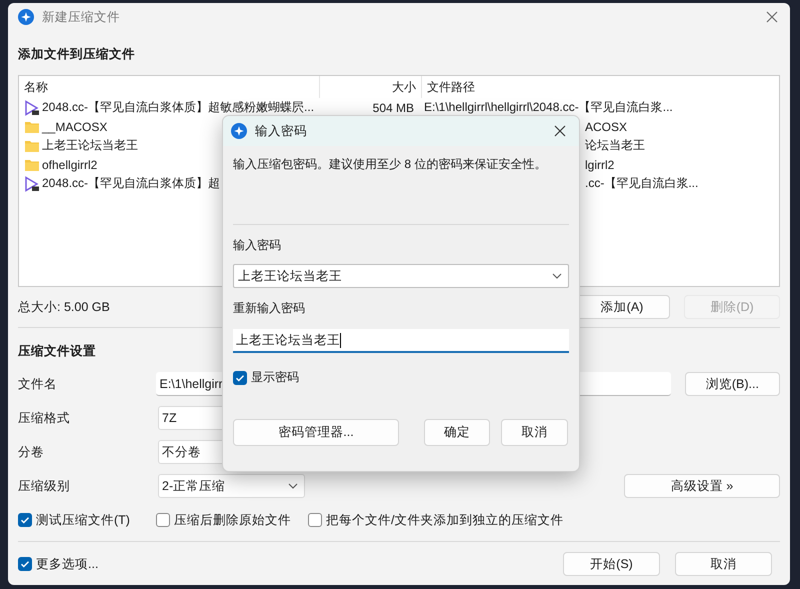  Describe the element at coordinates (90, 145) in the screenshot. I see `file-name: 上老王论坛当老王` at that location.